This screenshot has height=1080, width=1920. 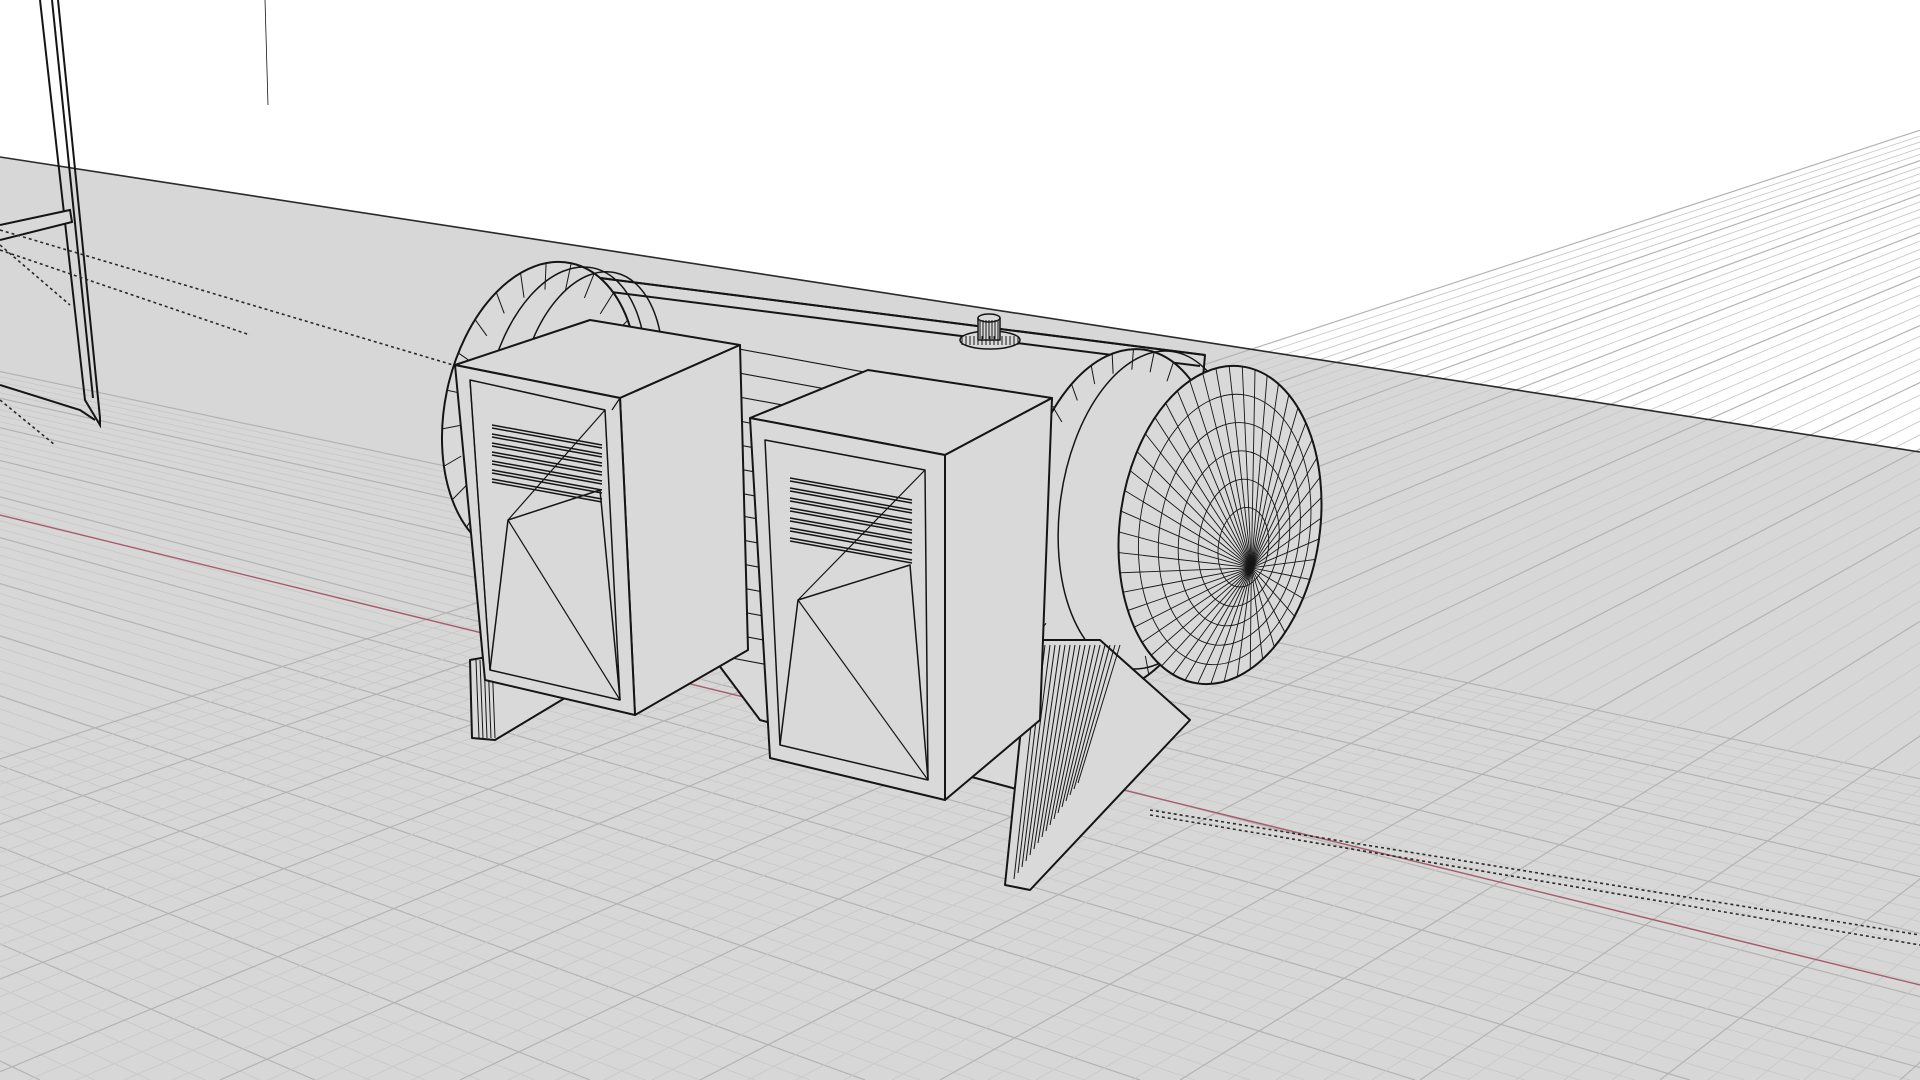 What do you see at coordinates (601, 517) in the screenshot?
I see `left-junction-box` at bounding box center [601, 517].